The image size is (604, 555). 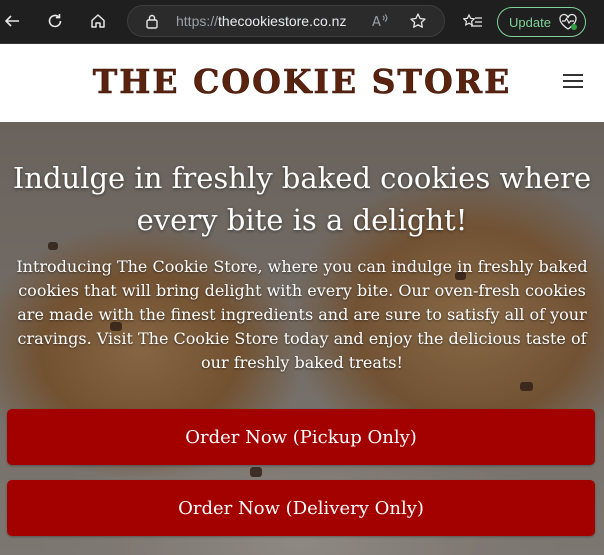 I want to click on order-delivery-label: Order Now (Delivery Only), so click(x=301, y=508).